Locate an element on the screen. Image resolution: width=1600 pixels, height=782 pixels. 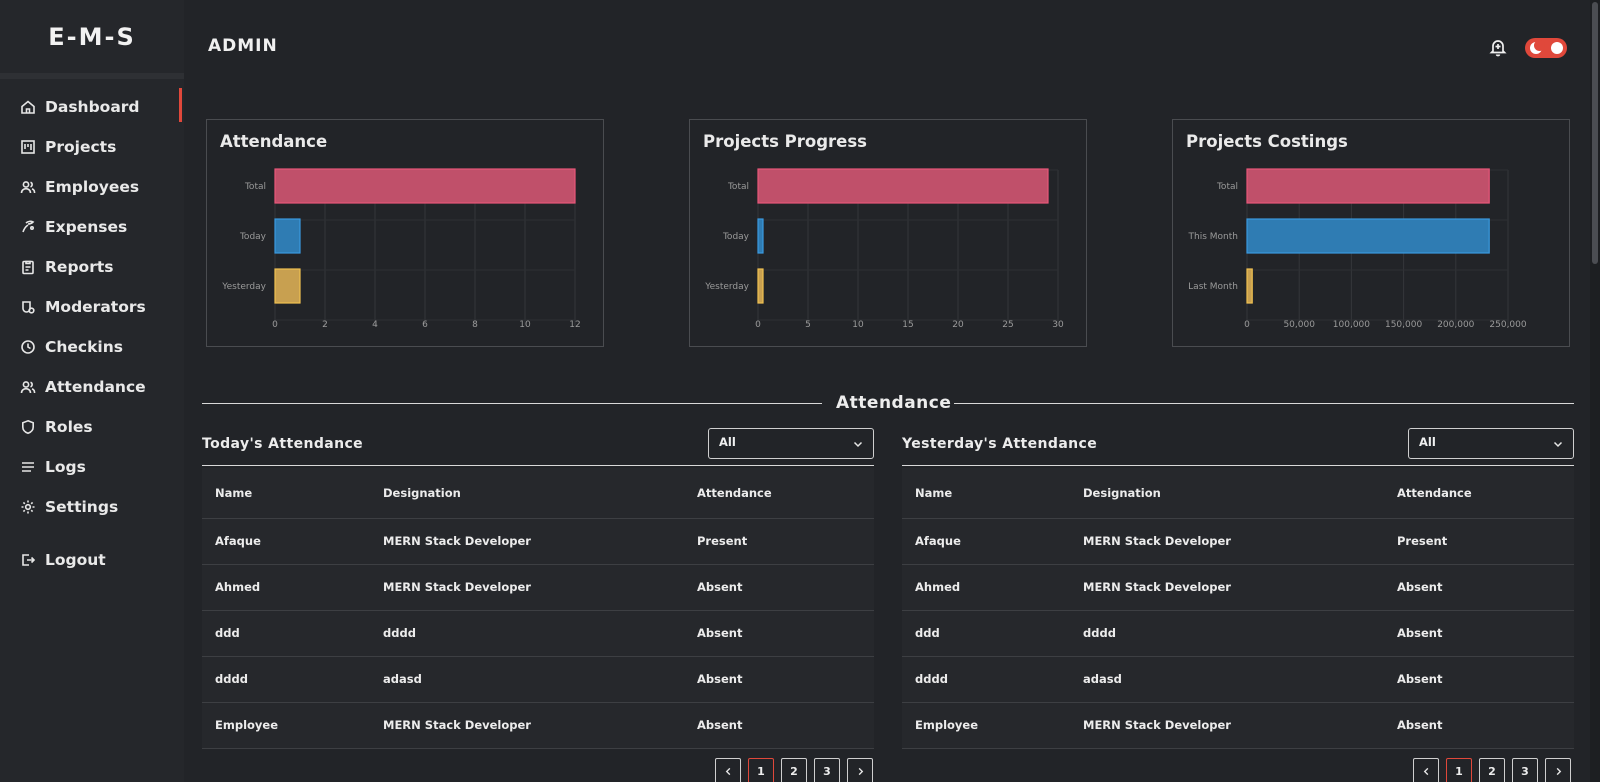
section-divider is located at coordinates (512, 403).